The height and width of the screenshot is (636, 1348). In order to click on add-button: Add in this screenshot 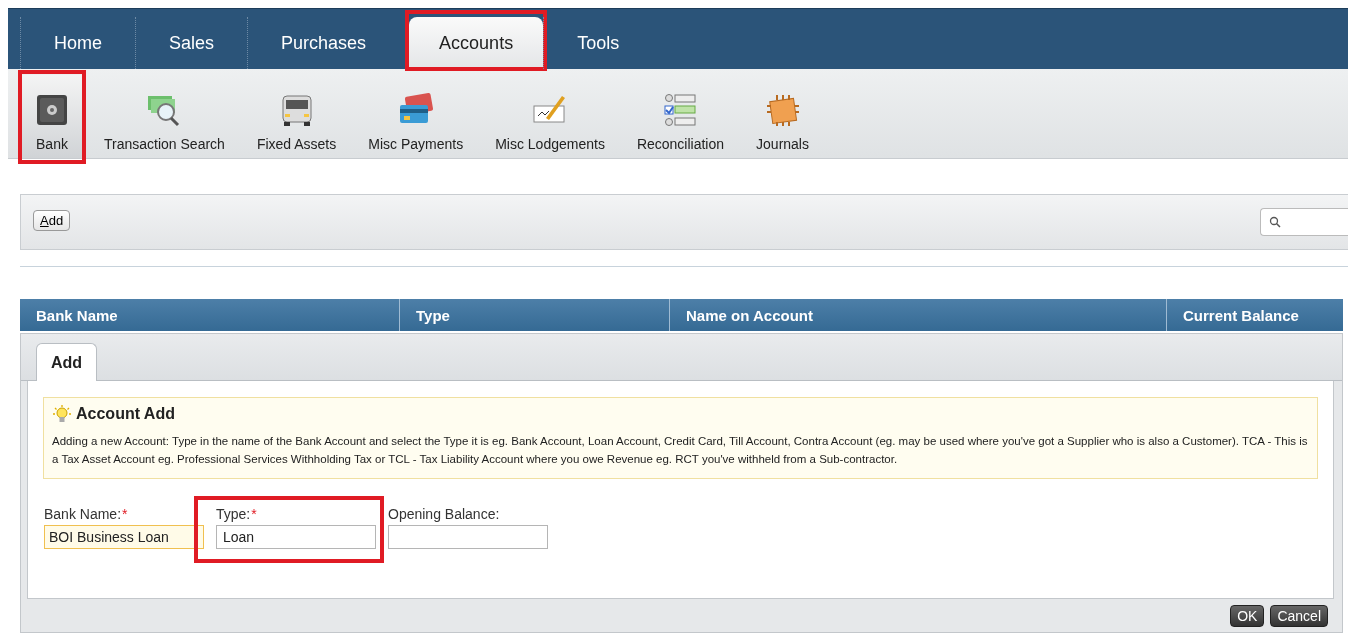, I will do `click(52, 220)`.